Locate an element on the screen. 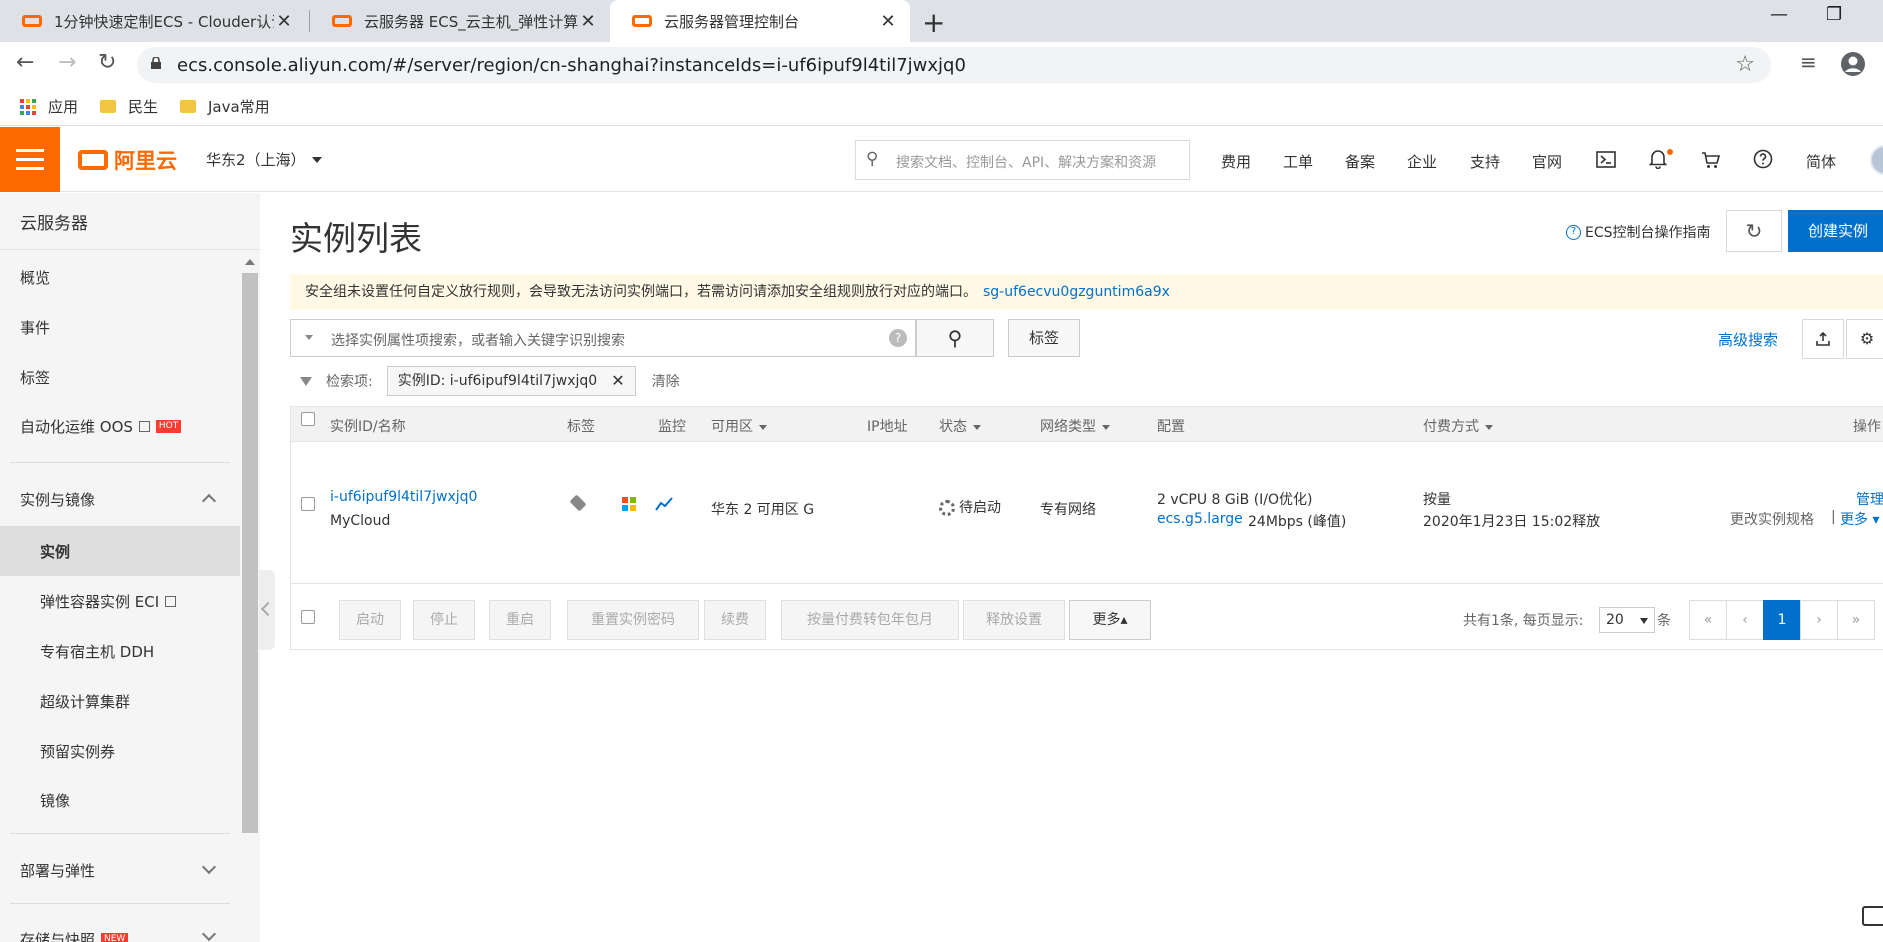 Image resolution: width=1883 pixels, height=942 pixels. manage-link: 管理 is located at coordinates (1869, 499).